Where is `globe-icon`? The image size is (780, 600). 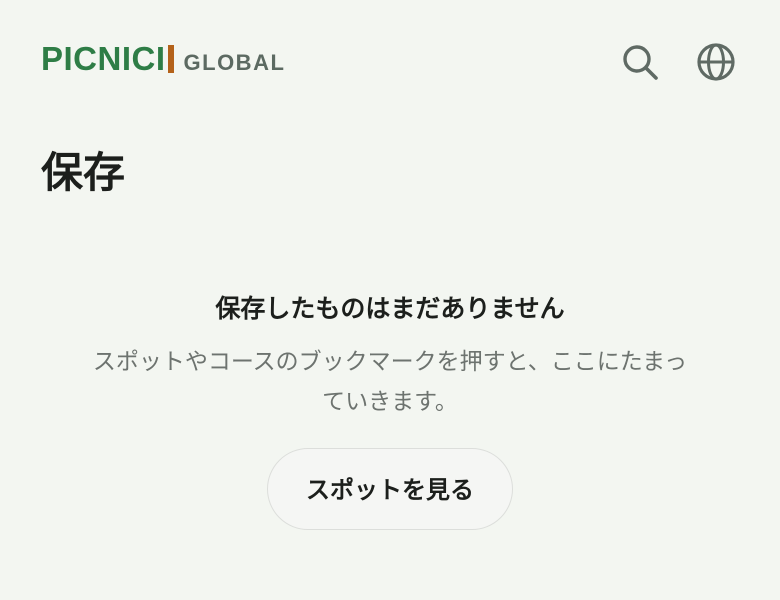 globe-icon is located at coordinates (716, 62).